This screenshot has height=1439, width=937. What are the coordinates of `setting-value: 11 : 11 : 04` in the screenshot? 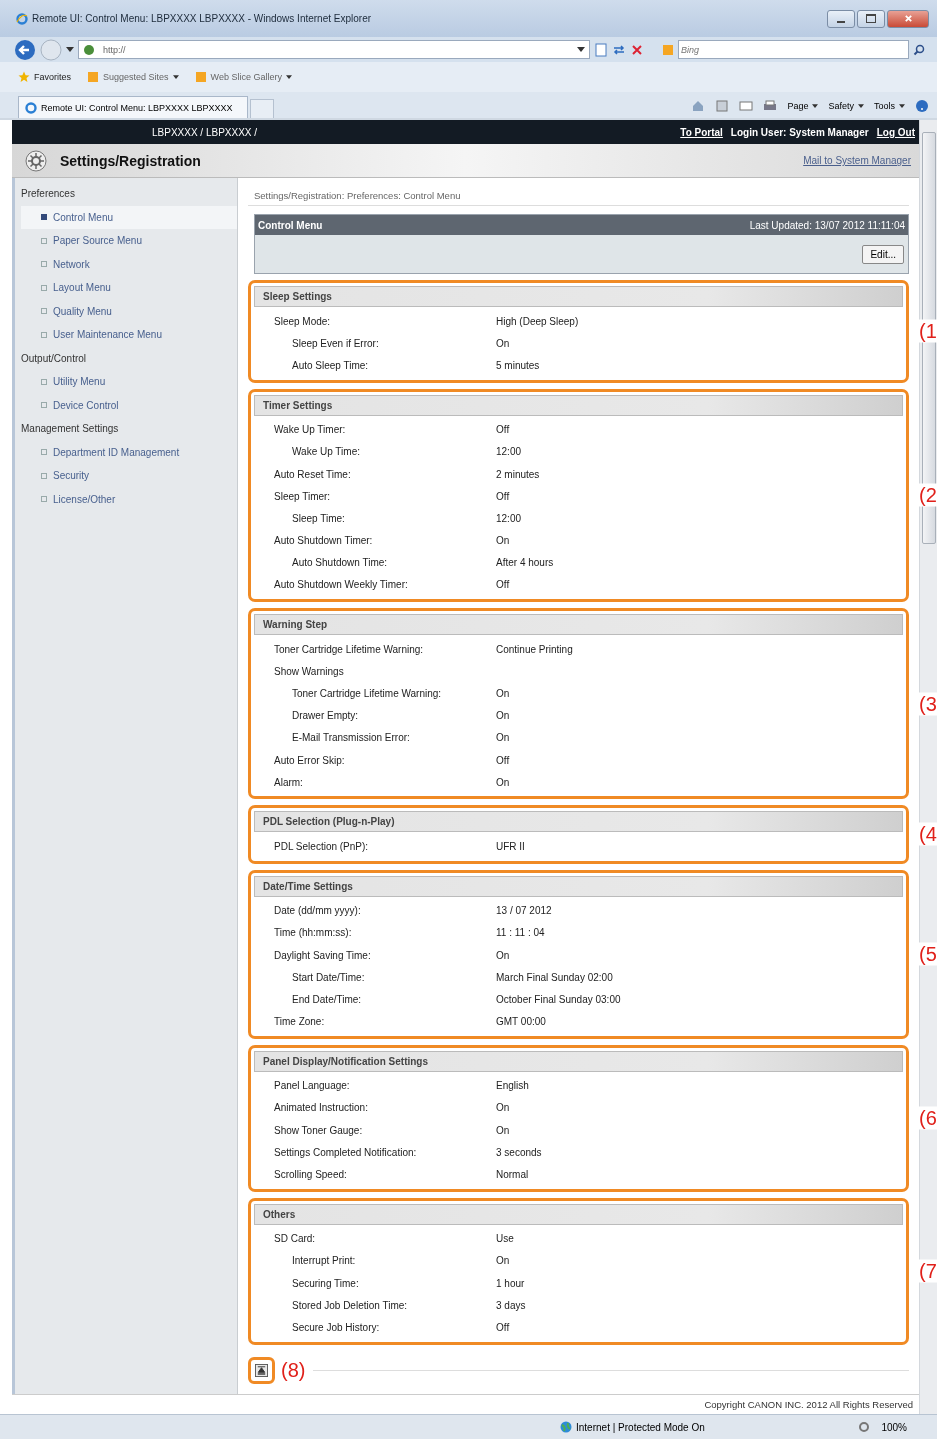 It's located at (520, 933).